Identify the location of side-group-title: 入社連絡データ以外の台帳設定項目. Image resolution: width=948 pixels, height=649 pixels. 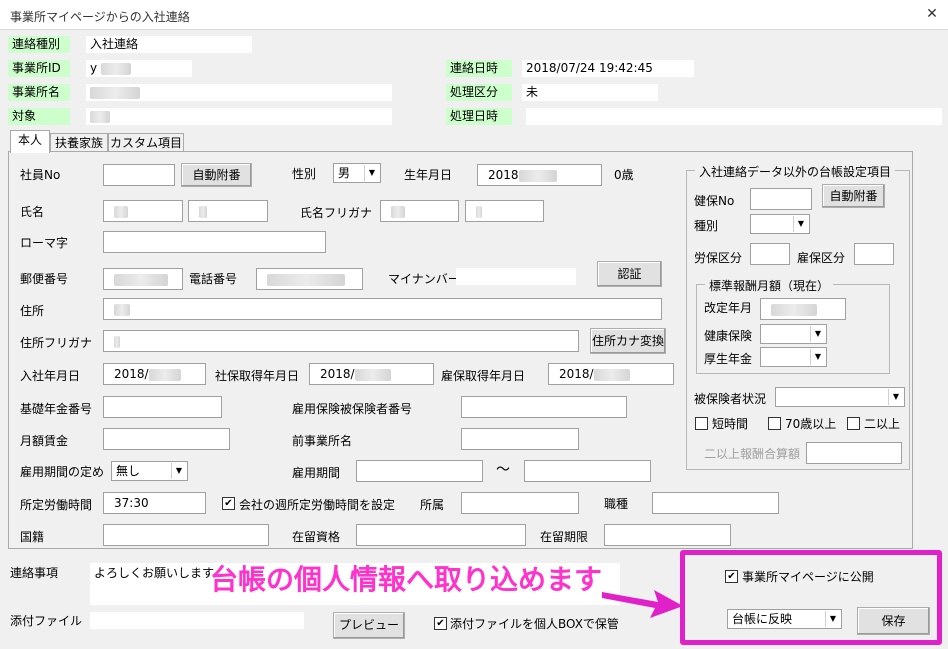
(795, 171).